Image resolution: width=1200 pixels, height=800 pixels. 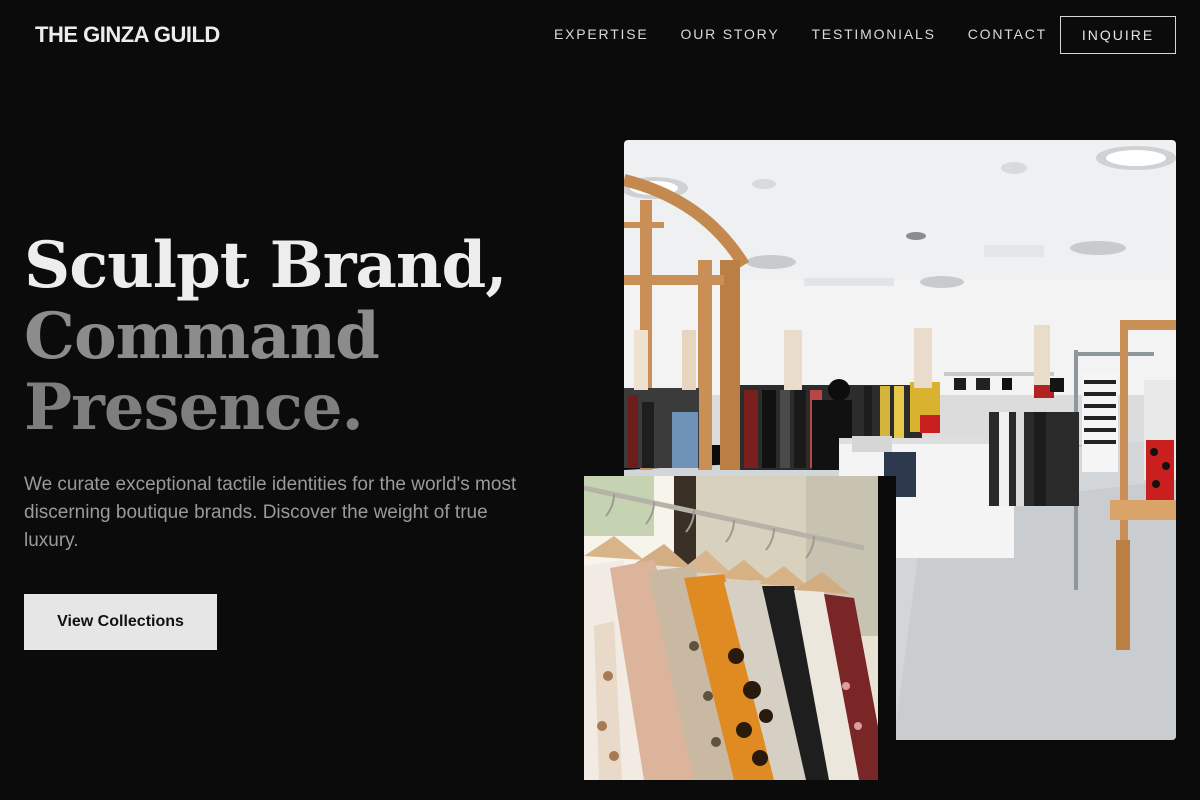 What do you see at coordinates (873, 34) in the screenshot?
I see `nav-item-testimonials: TESTIMONIALS` at bounding box center [873, 34].